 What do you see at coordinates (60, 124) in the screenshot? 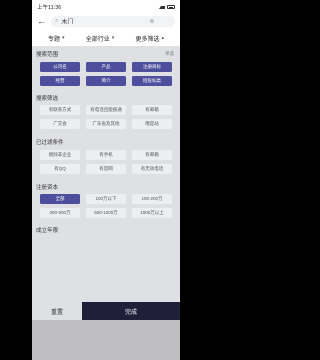
I see `filter-chip: 广交会` at bounding box center [60, 124].